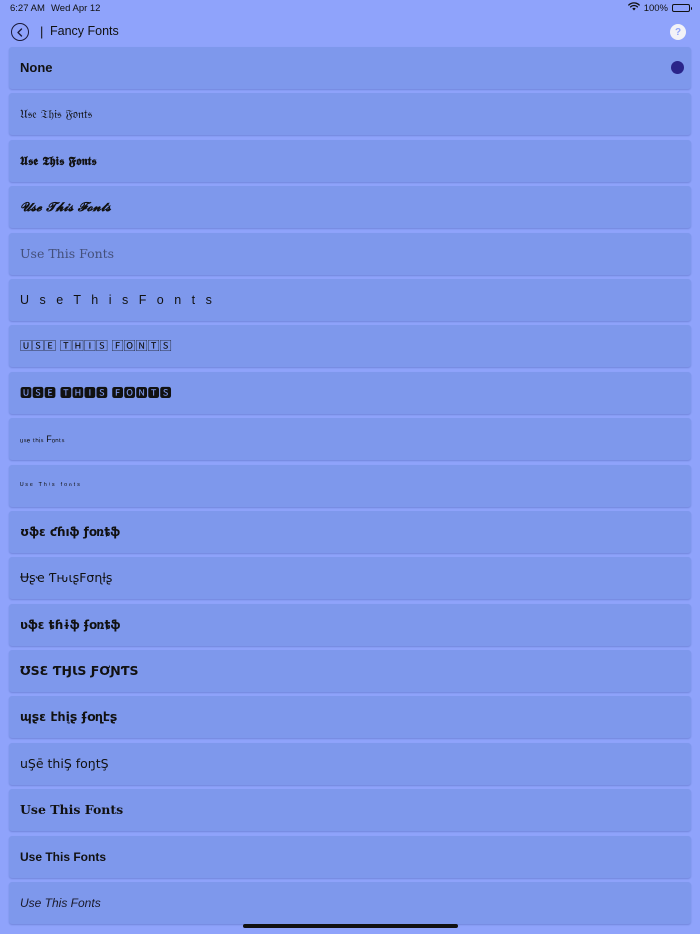 The image size is (700, 934). I want to click on font-option-negative-squared: 🆄🆂🅴 🆃🅷🅸🆂 🅵🅾🅽🆃🆂, so click(350, 392).